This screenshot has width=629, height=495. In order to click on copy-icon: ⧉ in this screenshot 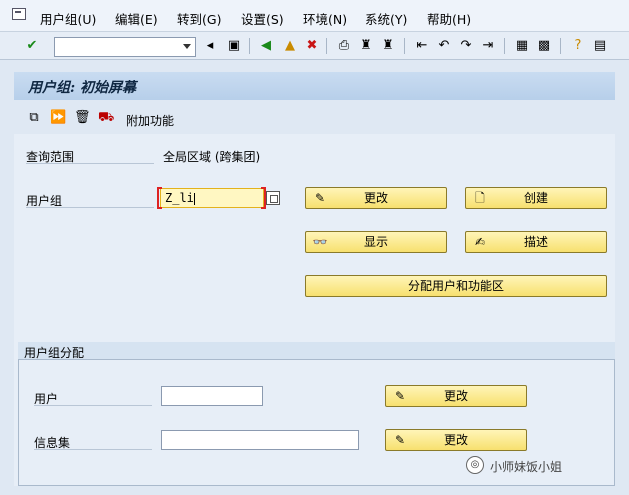, I will do `click(34, 118)`.